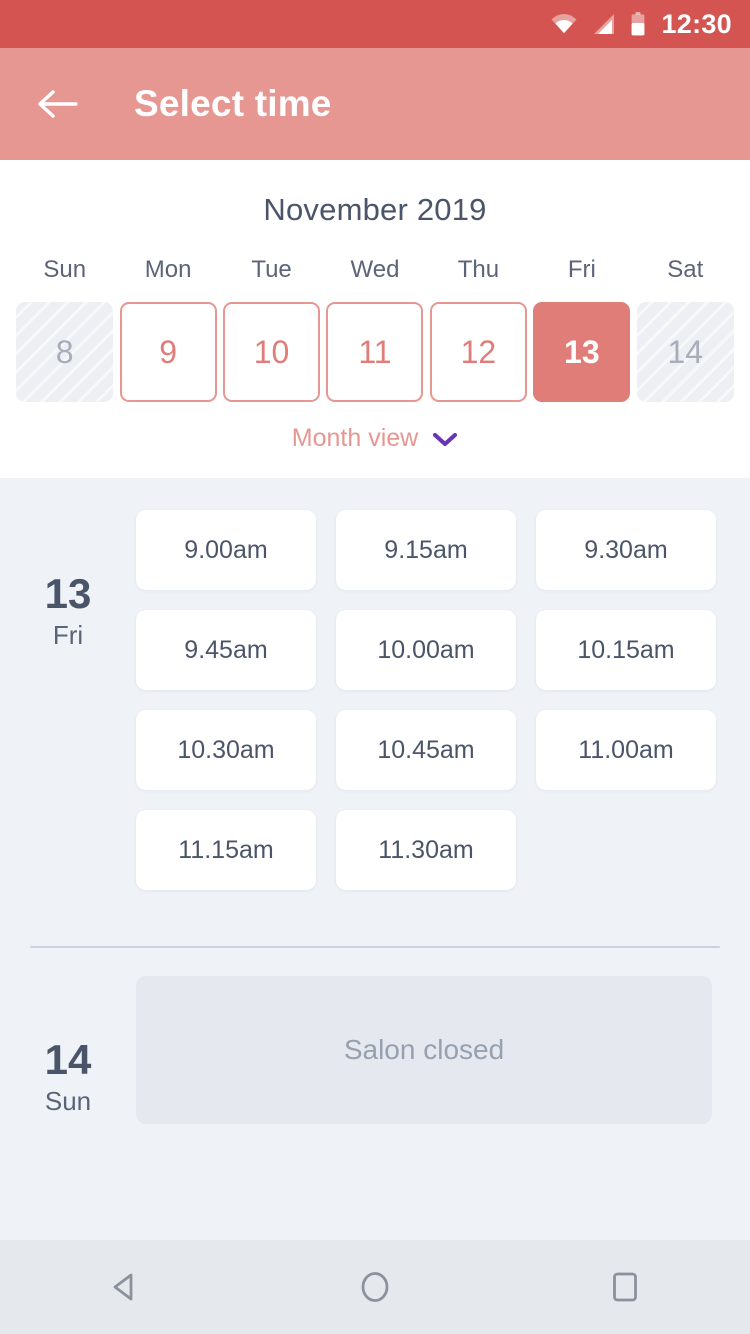 The width and height of the screenshot is (750, 1334). Describe the element at coordinates (375, 209) in the screenshot. I see `month-label: November 2019` at that location.